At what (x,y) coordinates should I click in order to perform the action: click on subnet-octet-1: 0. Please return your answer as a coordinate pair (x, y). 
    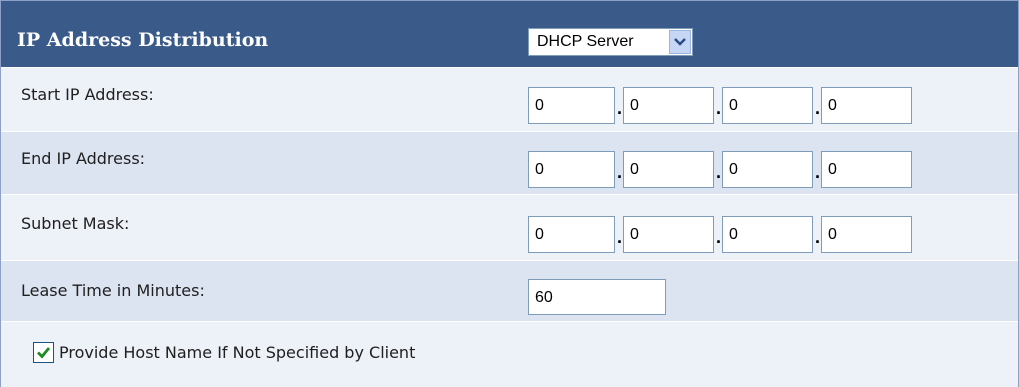
    Looking at the image, I should click on (571, 234).